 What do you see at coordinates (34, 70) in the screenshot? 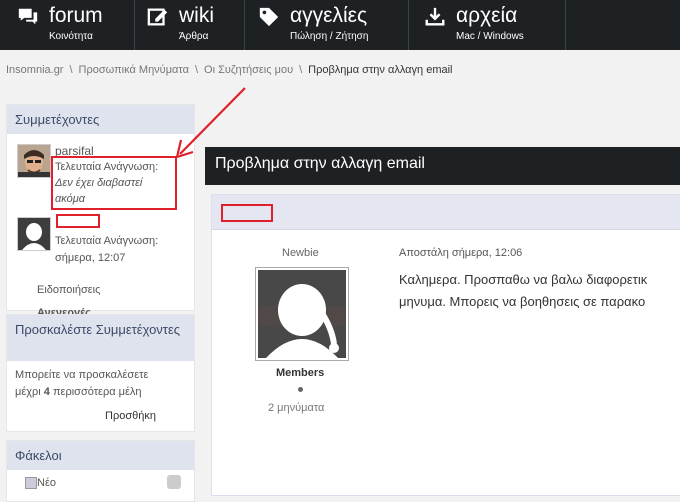
I see `breadcrumb-link: Insomnia.gr` at bounding box center [34, 70].